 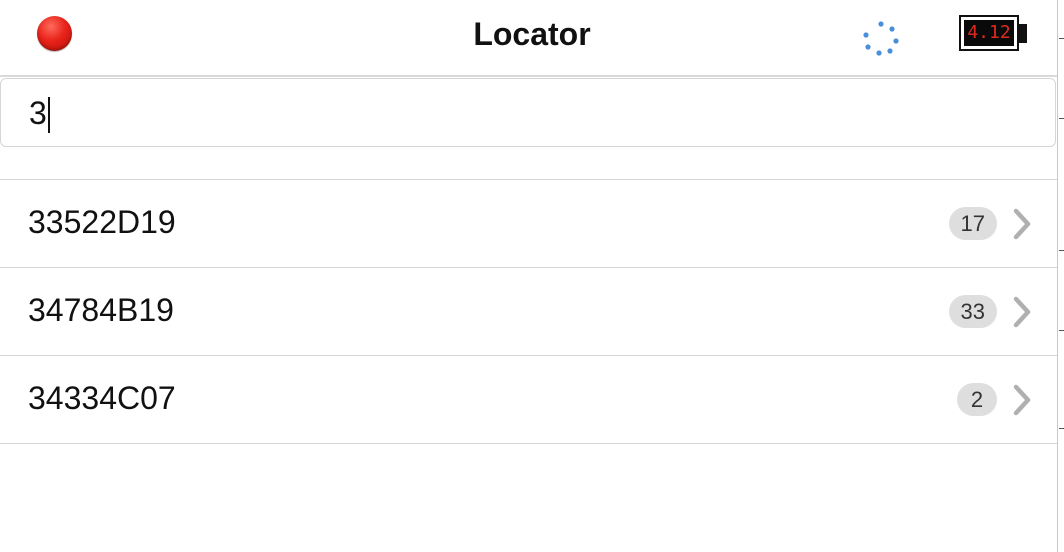 What do you see at coordinates (972, 311) in the screenshot?
I see `count-badge: 33` at bounding box center [972, 311].